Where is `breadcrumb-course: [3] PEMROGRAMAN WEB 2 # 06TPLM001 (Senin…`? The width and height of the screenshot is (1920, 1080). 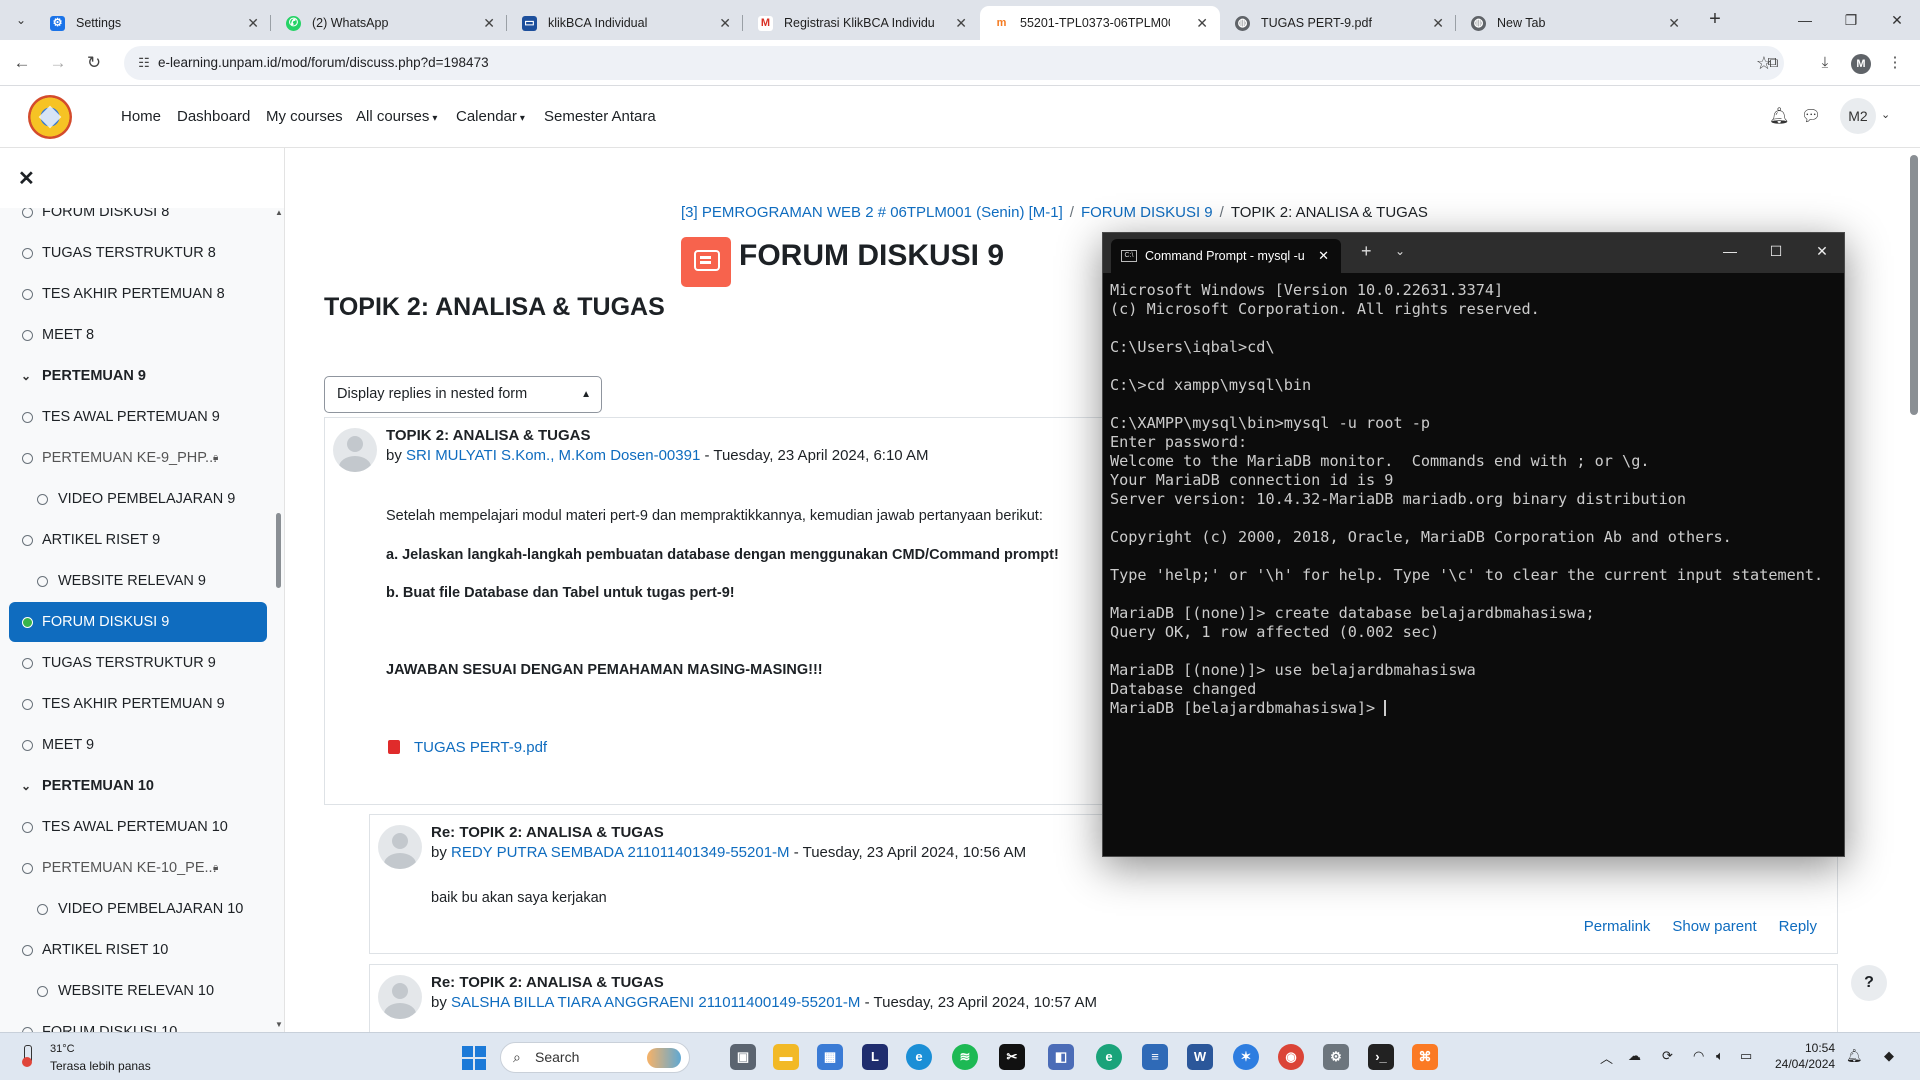
breadcrumb-course: [3] PEMROGRAMAN WEB 2 # 06TPLM001 (Senin… is located at coordinates (872, 212).